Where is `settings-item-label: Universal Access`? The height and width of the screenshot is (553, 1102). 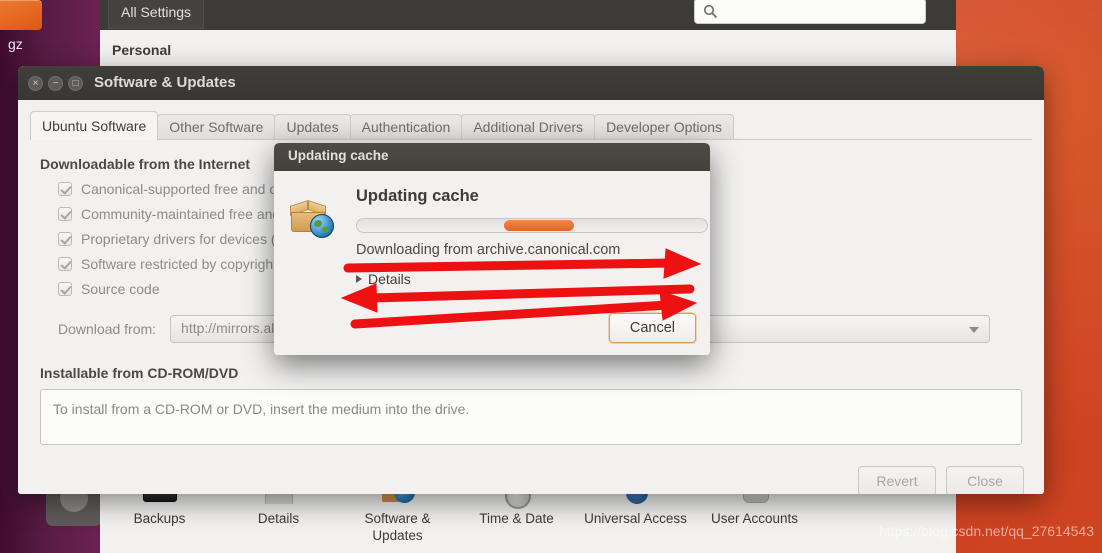
settings-item-label: Universal Access is located at coordinates (635, 518).